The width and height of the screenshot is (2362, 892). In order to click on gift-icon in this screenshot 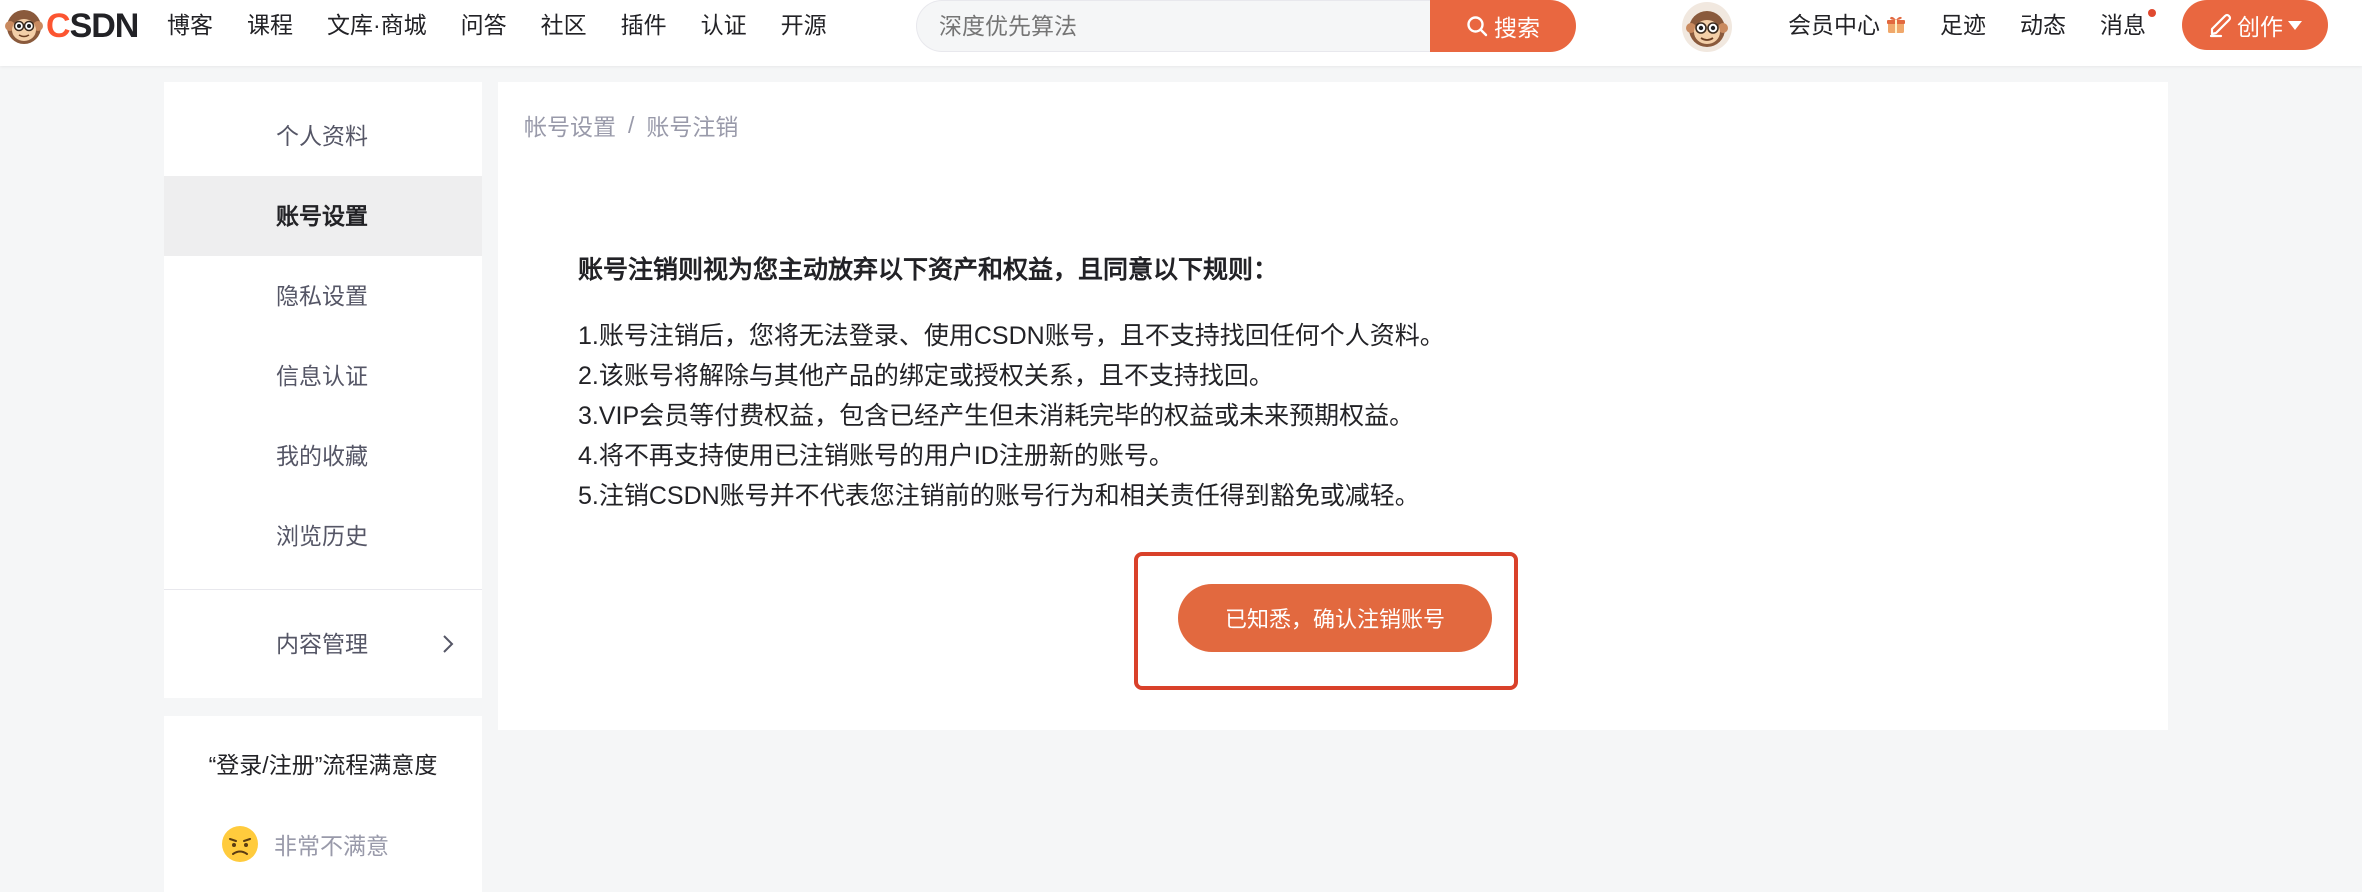, I will do `click(1896, 24)`.